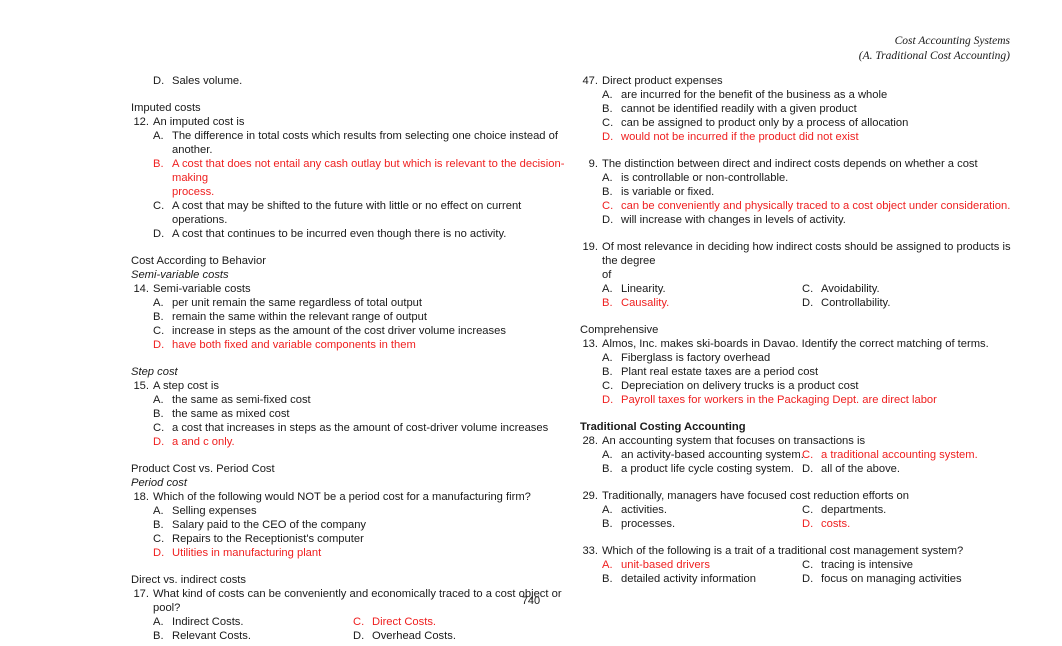 This screenshot has height=646, width=1062. Describe the element at coordinates (351, 525) in the screenshot. I see `answer-option: B. Salary paid to the CEO of the company` at that location.